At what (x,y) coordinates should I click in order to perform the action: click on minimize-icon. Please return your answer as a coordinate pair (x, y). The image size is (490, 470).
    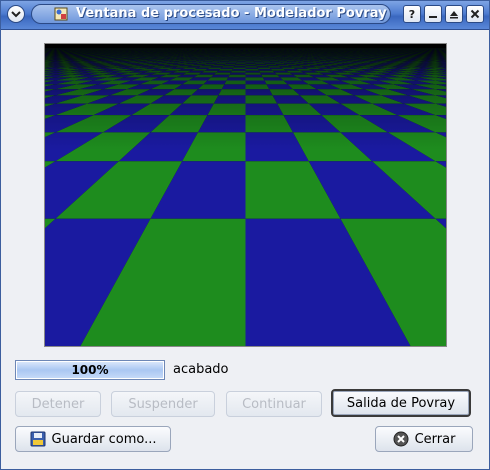
    Looking at the image, I should click on (433, 14).